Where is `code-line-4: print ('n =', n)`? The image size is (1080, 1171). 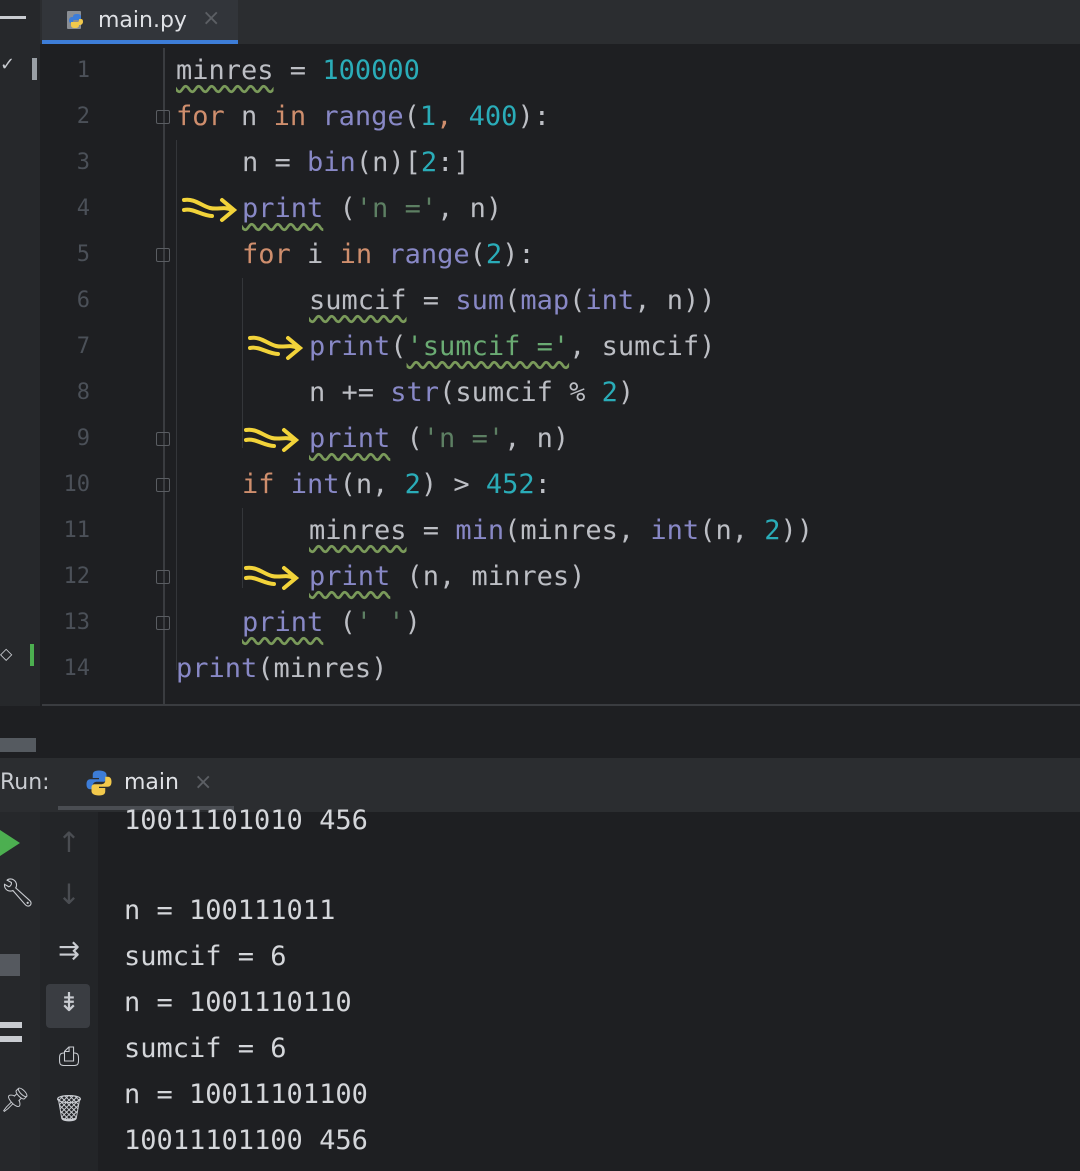
code-line-4: print ('n =', n) is located at coordinates (372, 209).